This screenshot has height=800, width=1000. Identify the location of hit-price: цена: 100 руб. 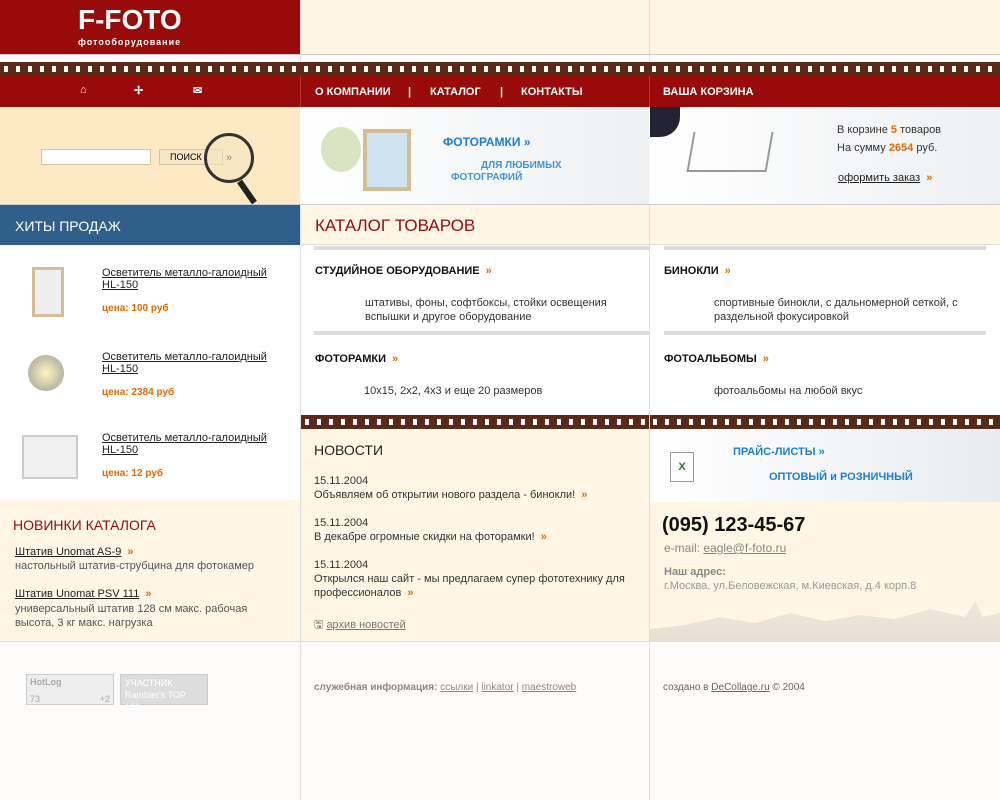
(135, 308).